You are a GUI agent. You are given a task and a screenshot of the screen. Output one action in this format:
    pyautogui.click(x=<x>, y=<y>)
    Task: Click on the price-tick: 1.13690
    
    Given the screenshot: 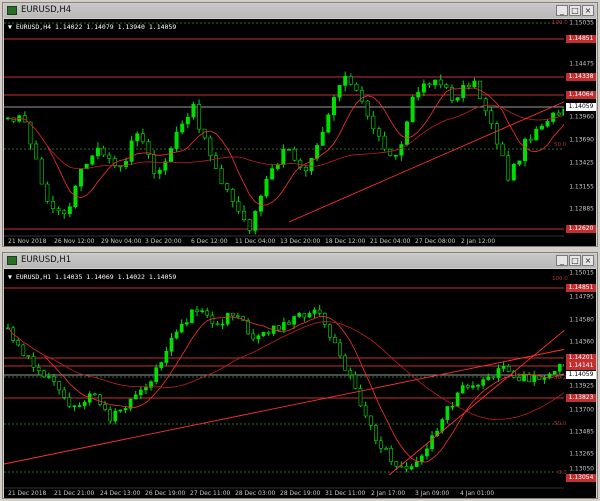 What is the action you would take?
    pyautogui.click(x=581, y=140)
    